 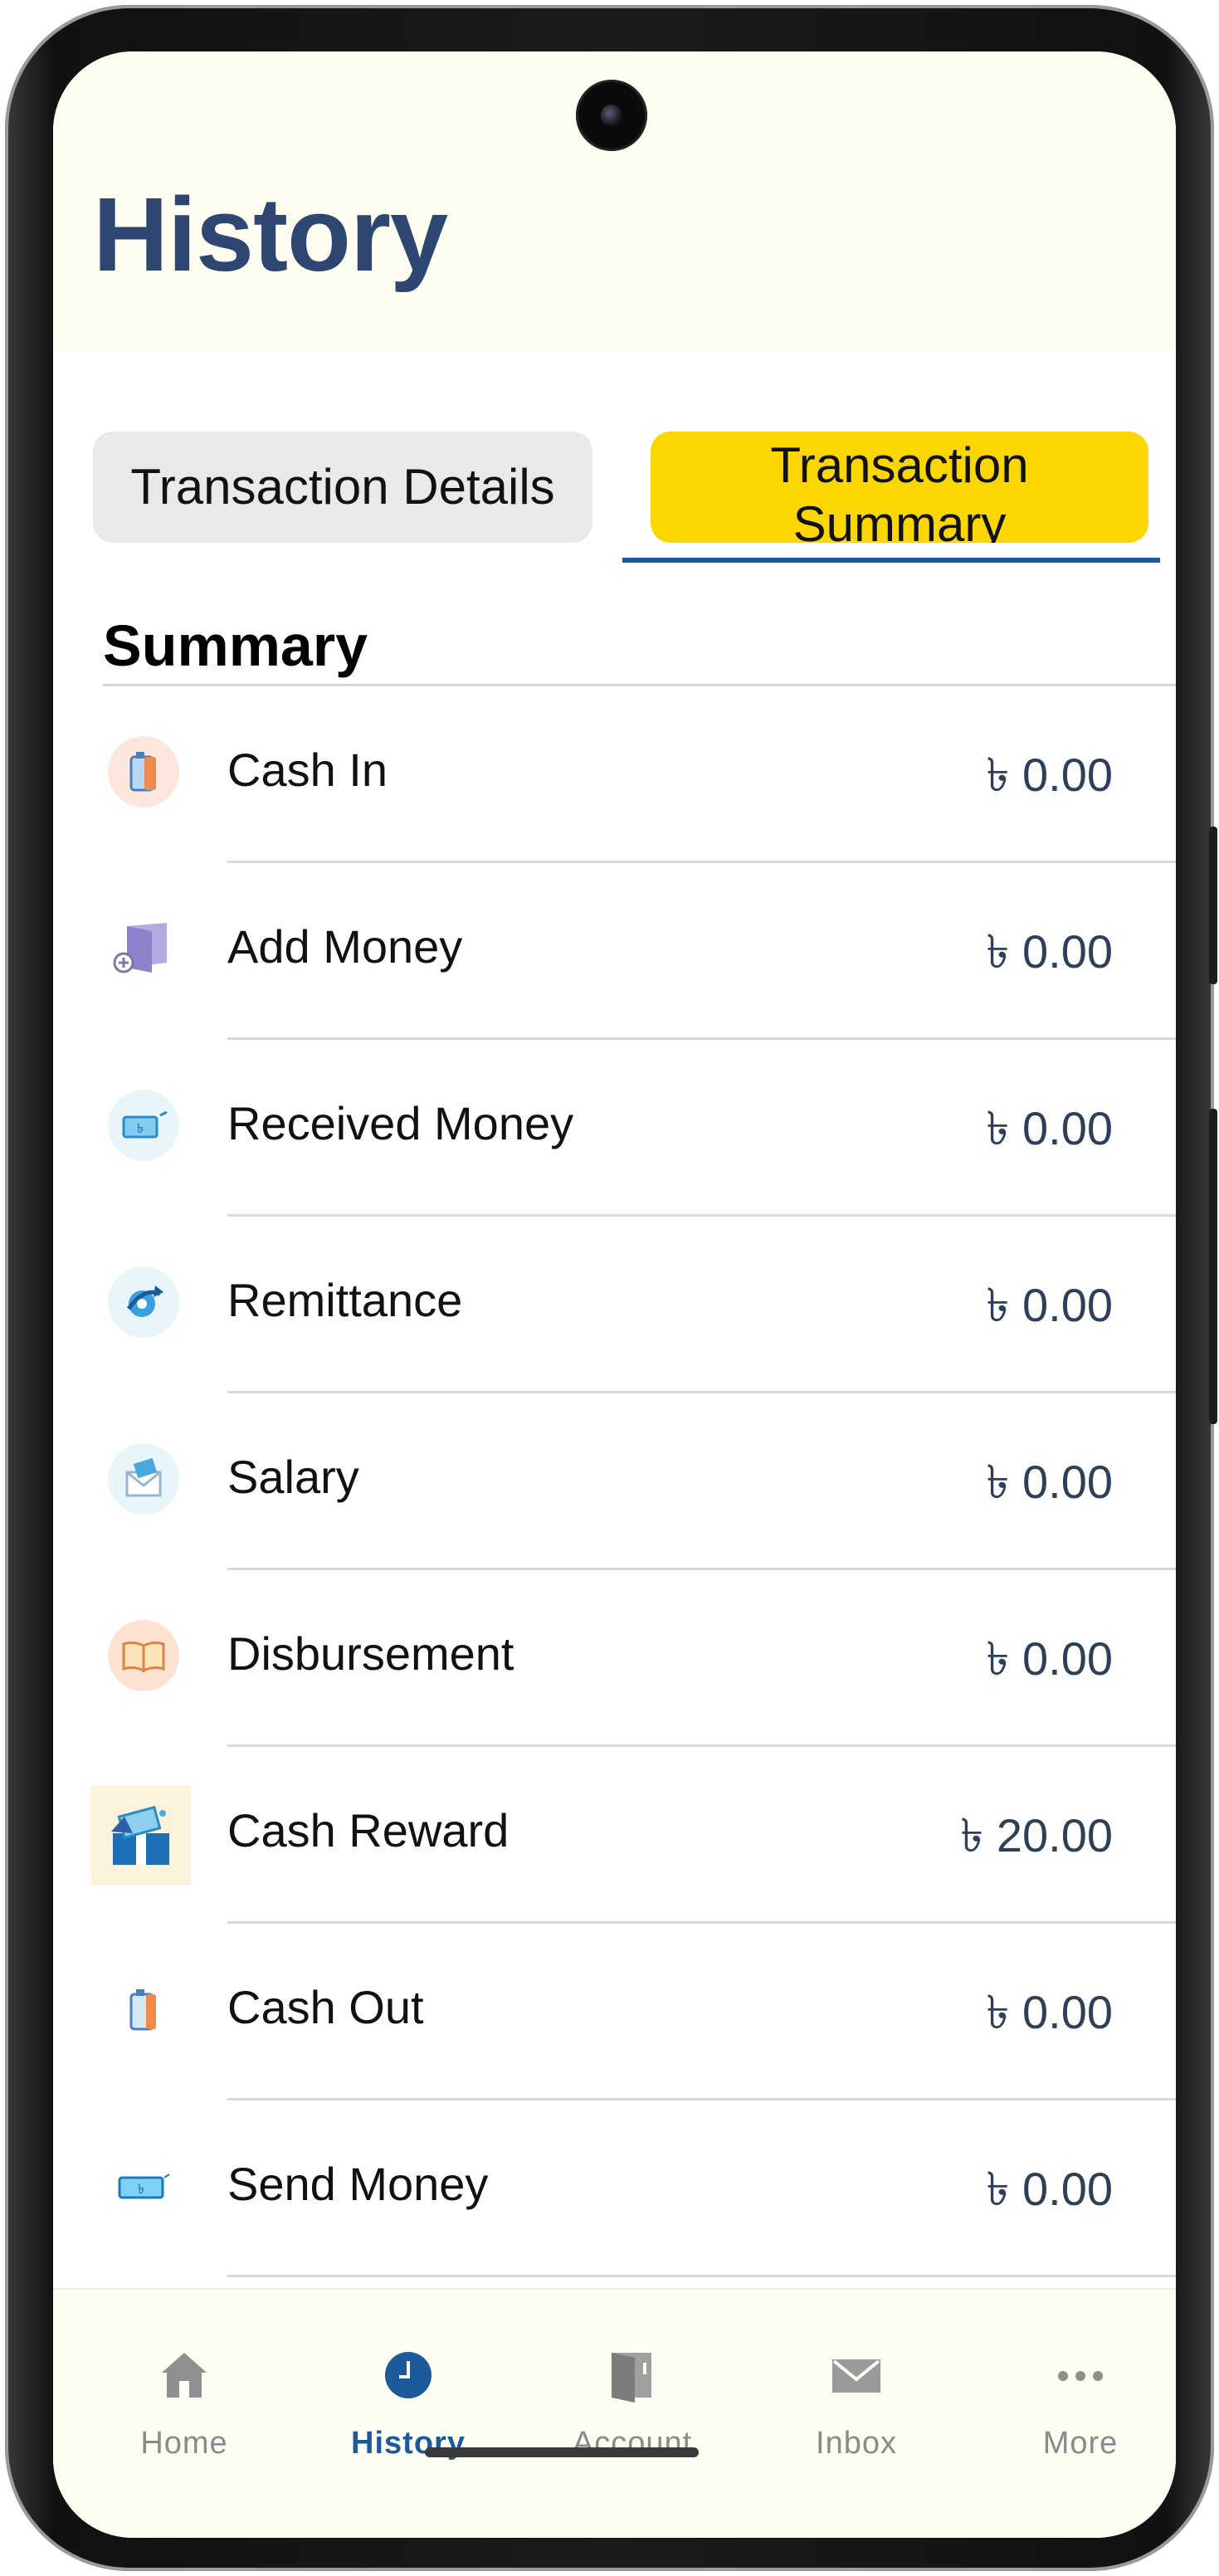 What do you see at coordinates (271, 235) in the screenshot?
I see `page-title: History` at bounding box center [271, 235].